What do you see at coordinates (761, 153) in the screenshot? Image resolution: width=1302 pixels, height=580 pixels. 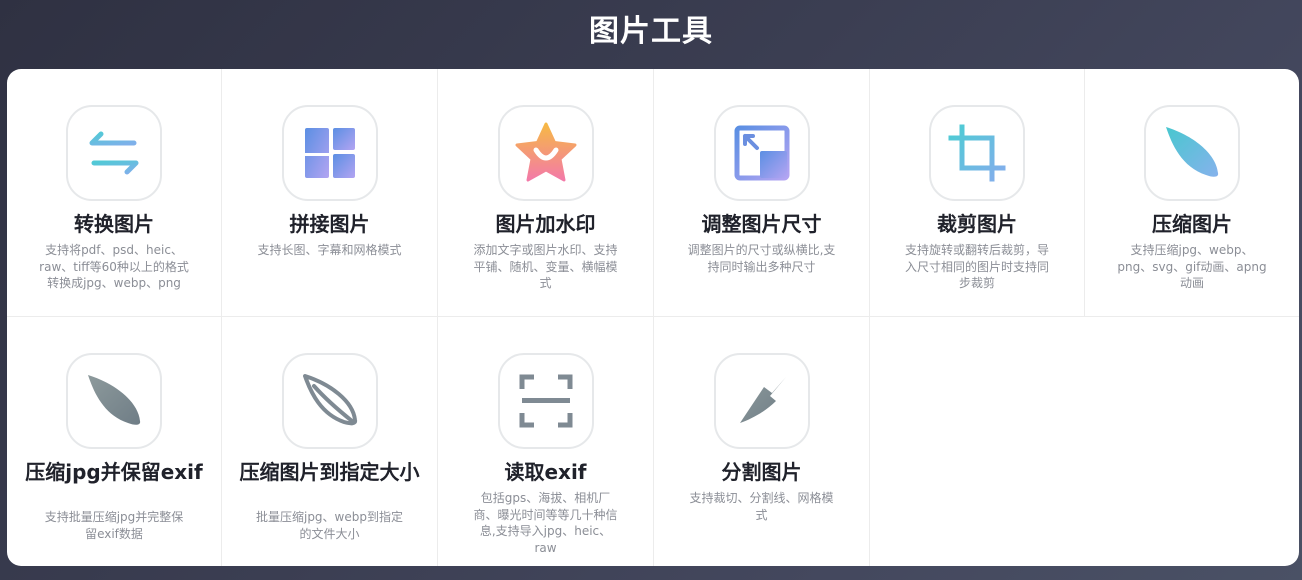 I see `resize-icon` at bounding box center [761, 153].